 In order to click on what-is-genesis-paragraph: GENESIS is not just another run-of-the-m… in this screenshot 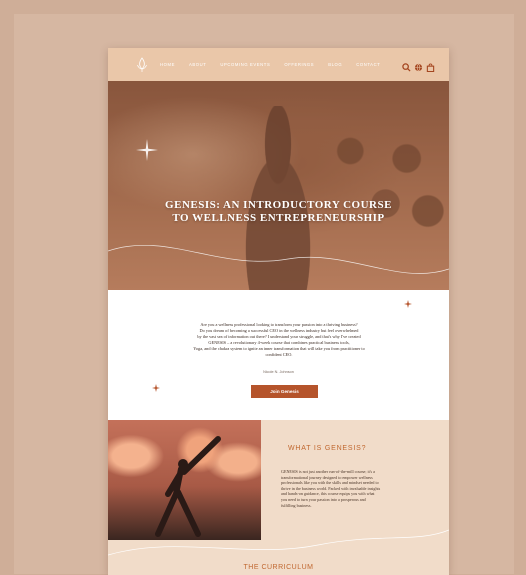, I will do `click(356, 488)`.